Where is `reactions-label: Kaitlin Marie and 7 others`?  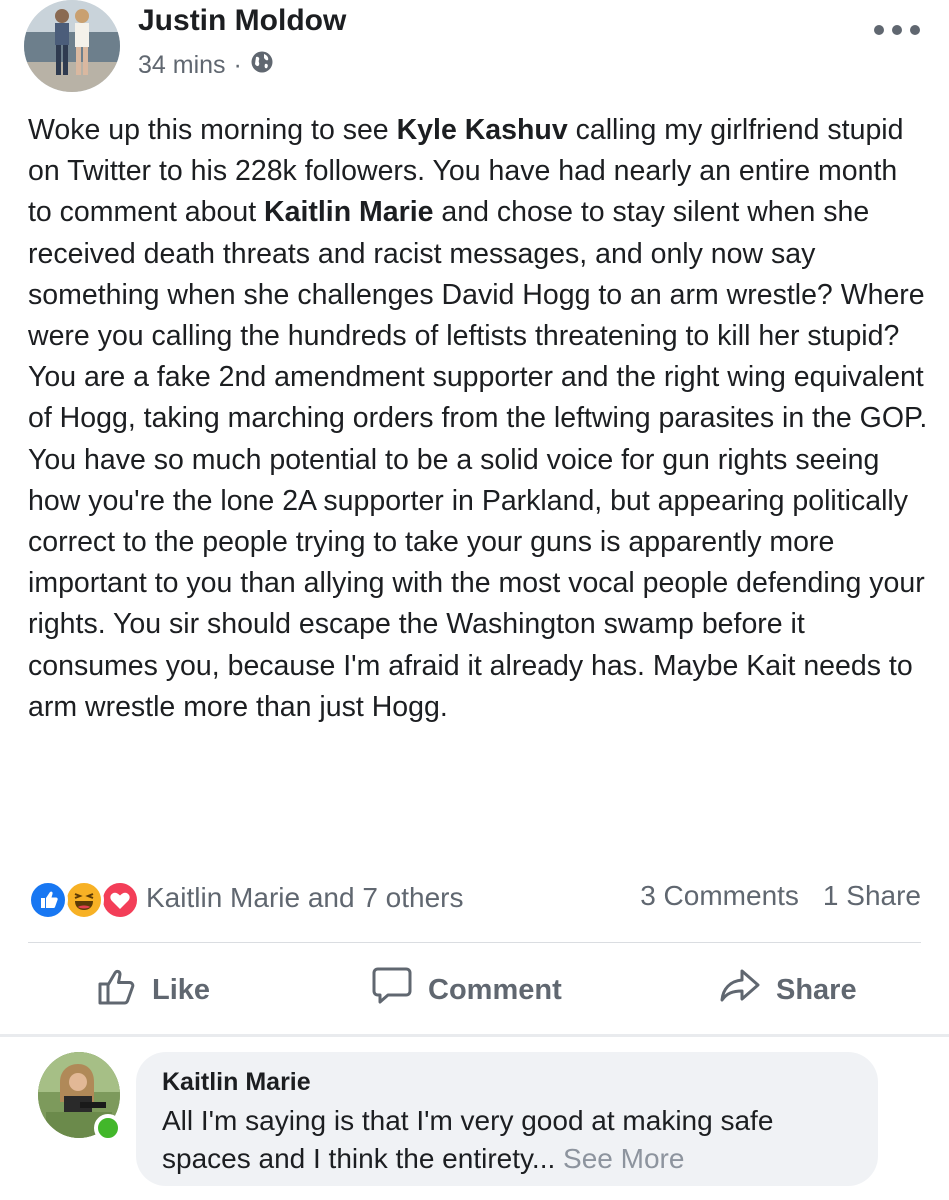
reactions-label: Kaitlin Marie and 7 others is located at coordinates (305, 898).